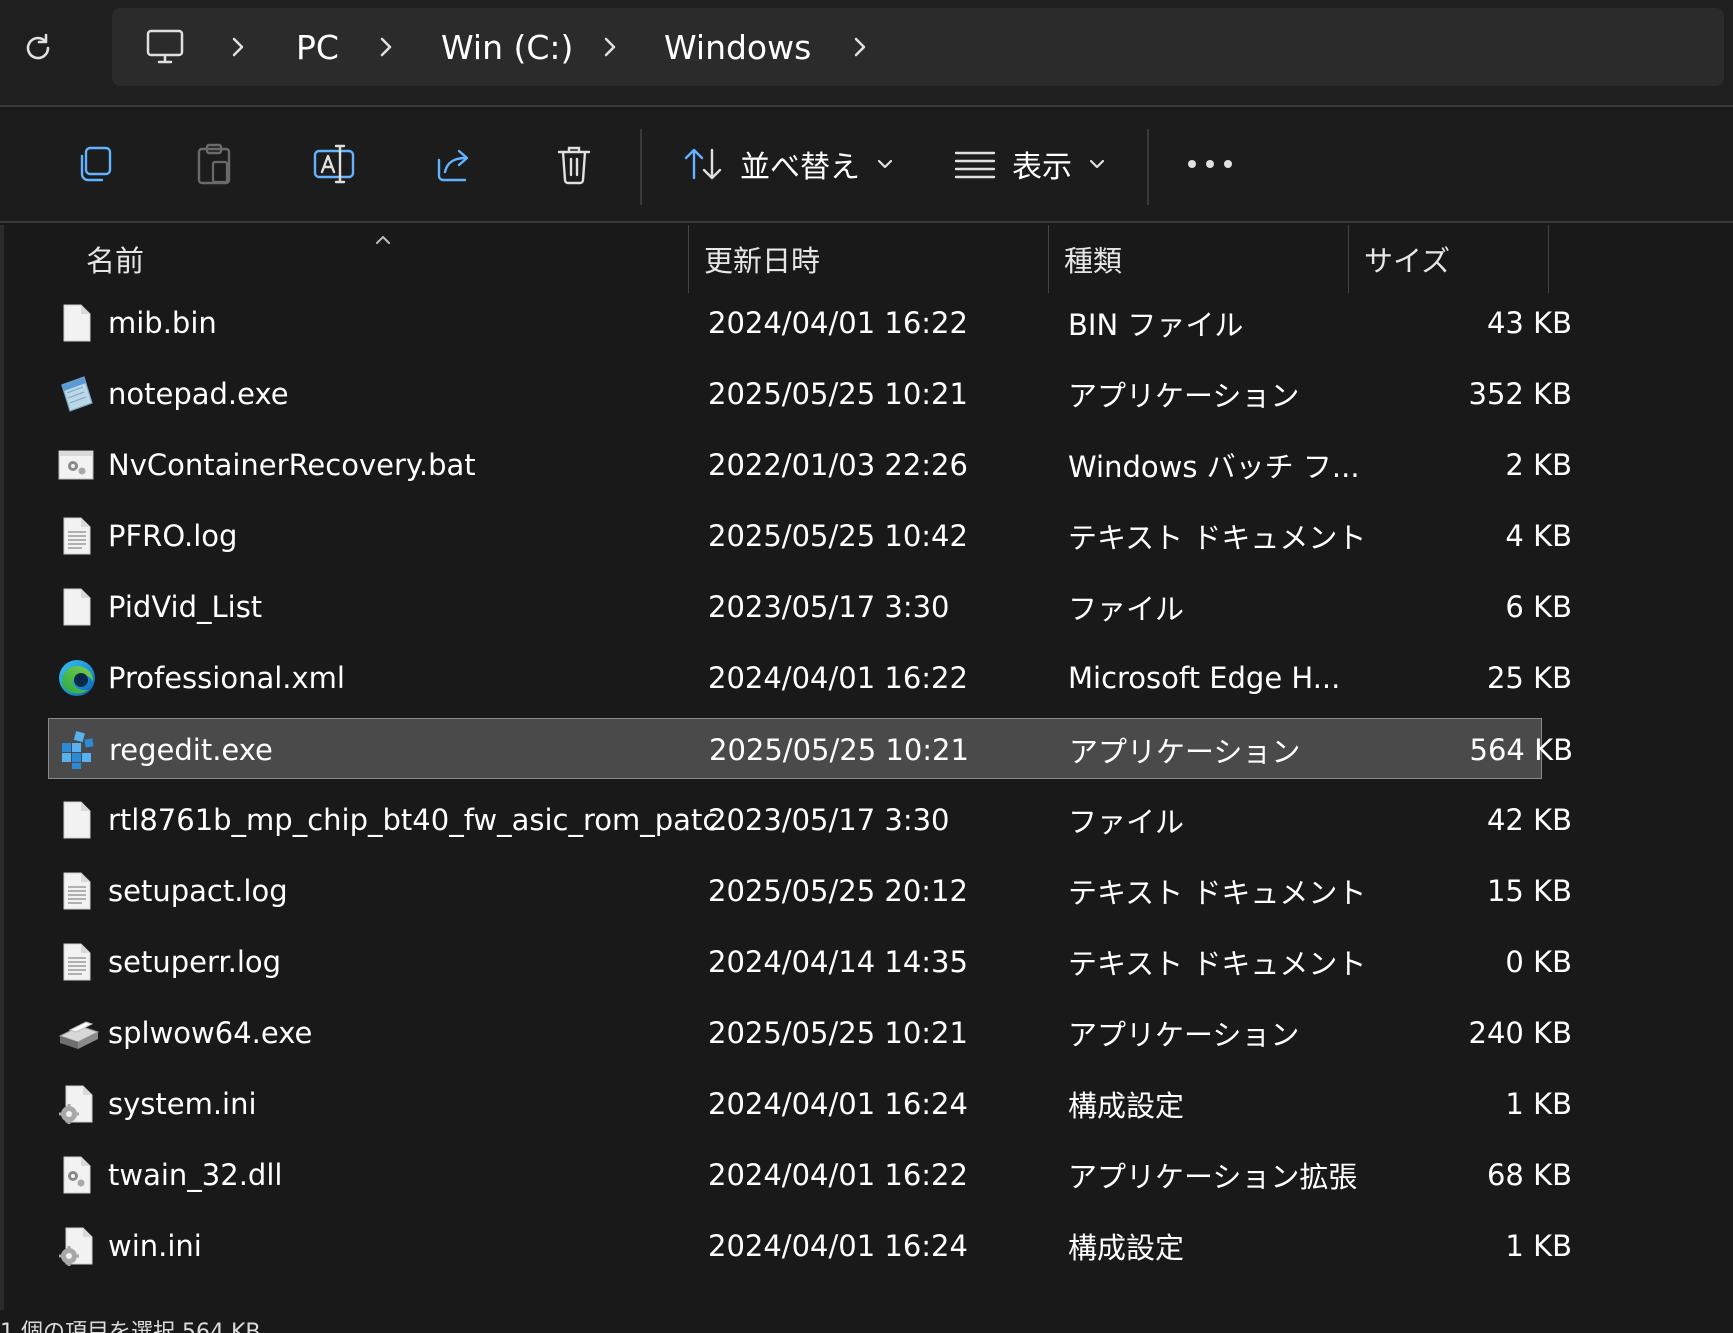  I want to click on file-row: PidVid_List 2023/05/17 3:30 ファイル 6 KB, so click(810, 606).